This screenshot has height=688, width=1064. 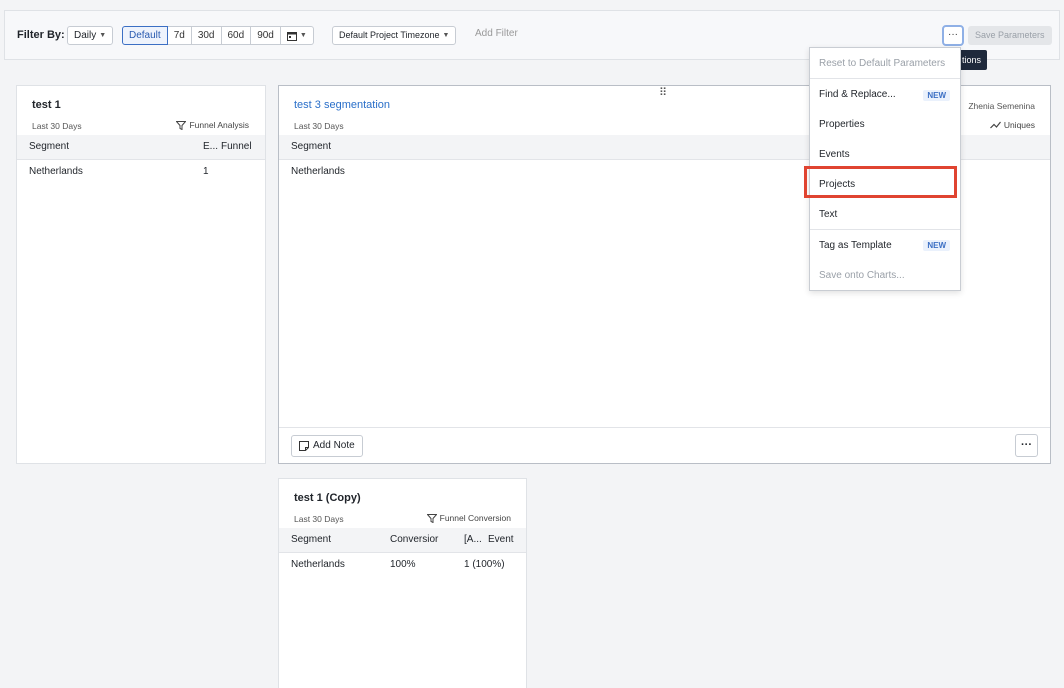 What do you see at coordinates (327, 498) in the screenshot?
I see `card-title: test 1 (Copy)` at bounding box center [327, 498].